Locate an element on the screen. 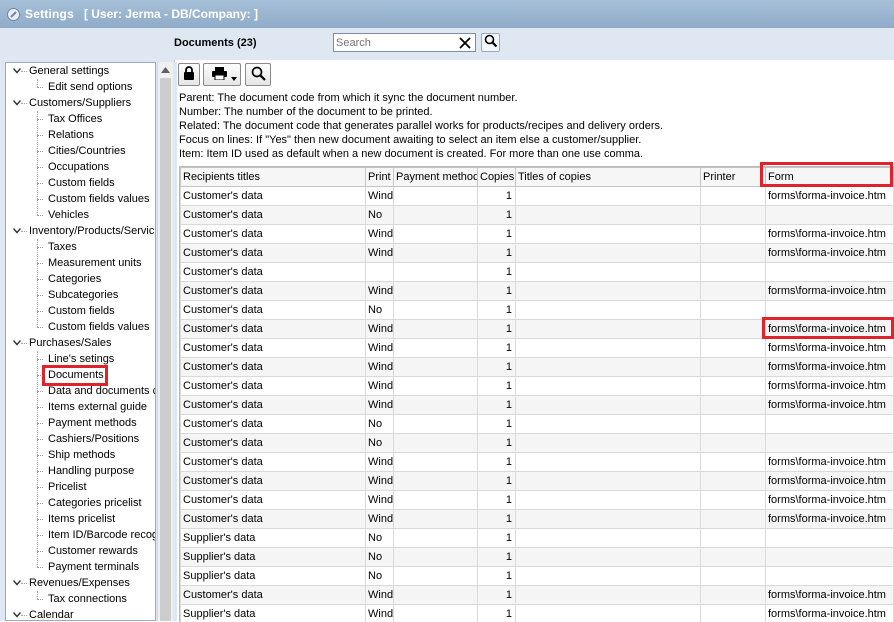 The width and height of the screenshot is (894, 622). tree-item: Handling purpose is located at coordinates (91, 471).